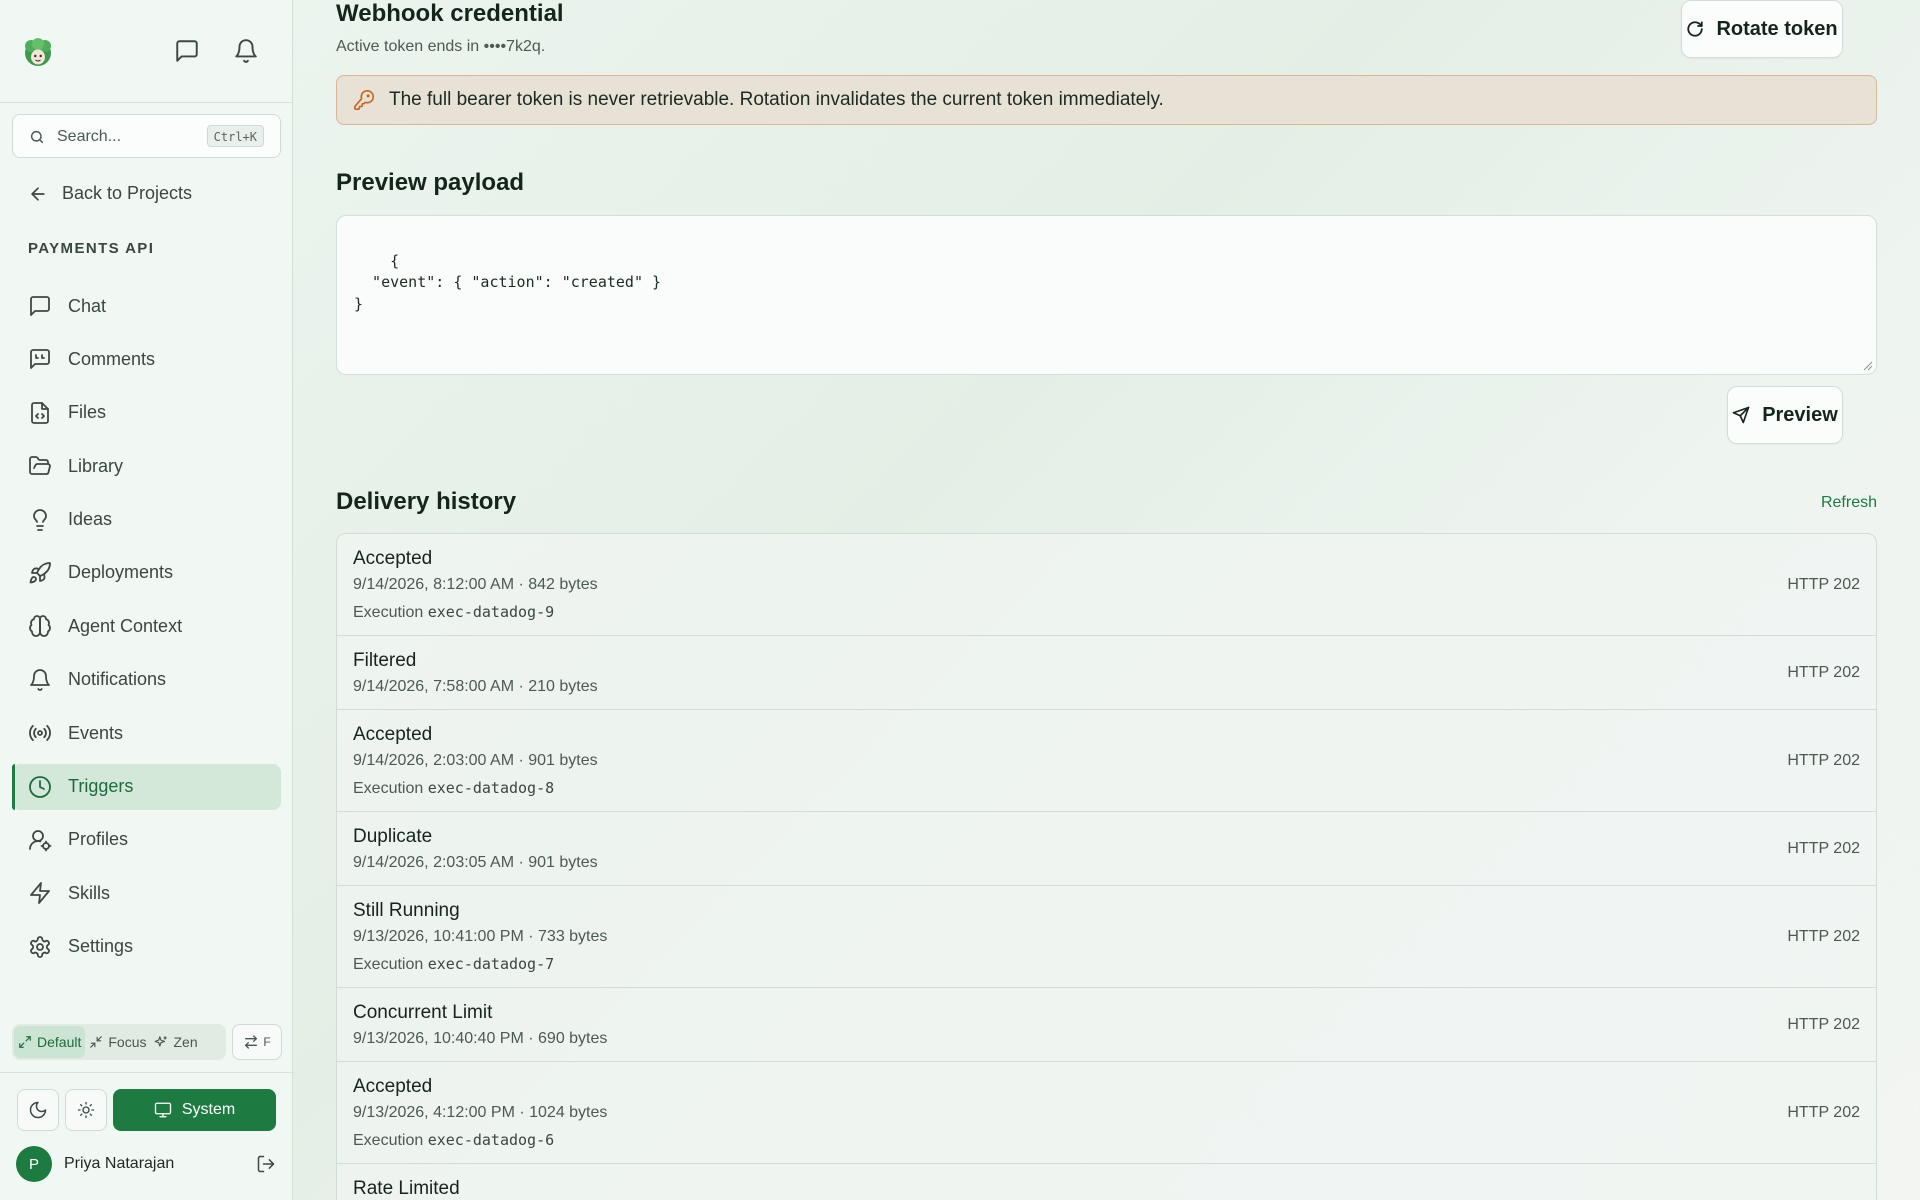  Describe the element at coordinates (146, 1164) in the screenshot. I see `user-profile: P Priya Natarajan` at that location.